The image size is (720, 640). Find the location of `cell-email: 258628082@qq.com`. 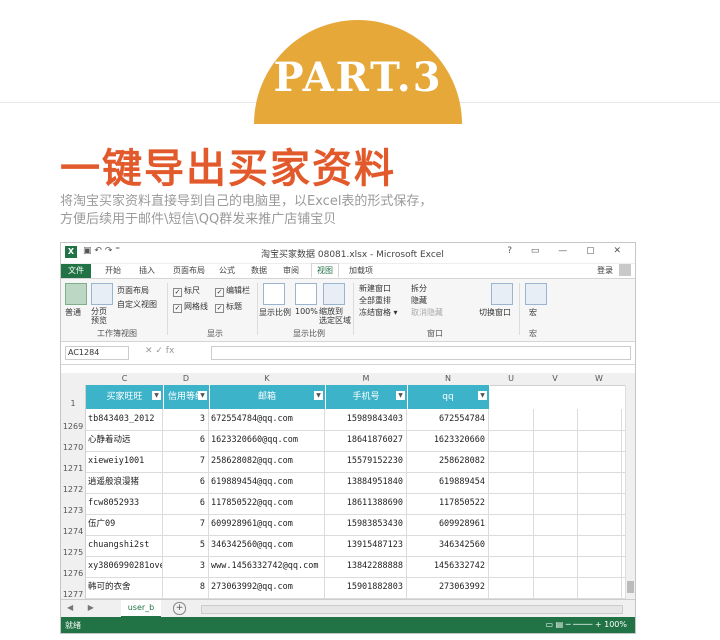

cell-email: 258628082@qq.com is located at coordinates (267, 461).